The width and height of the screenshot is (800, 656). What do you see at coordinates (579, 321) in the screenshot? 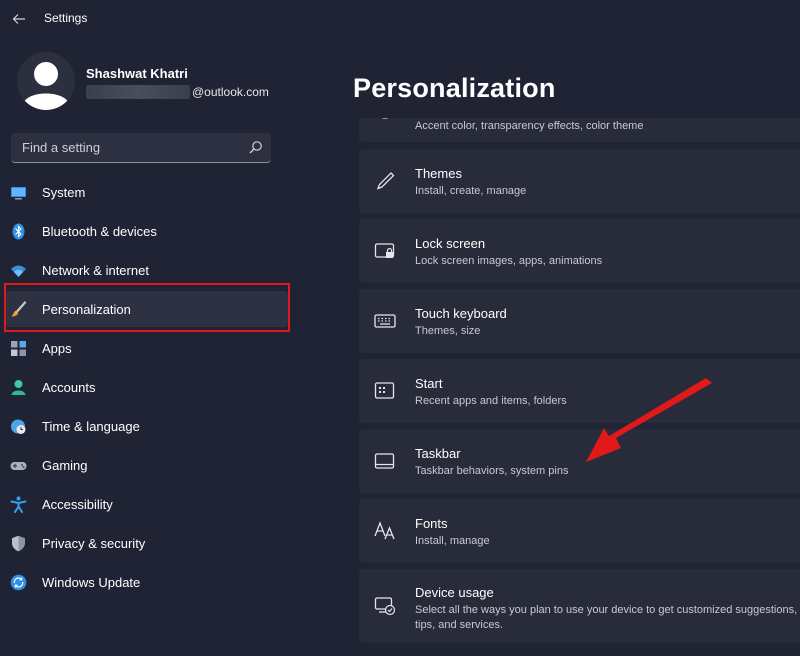
I see `card-touch-keyboard: Touch keyboard Themes, size` at bounding box center [579, 321].